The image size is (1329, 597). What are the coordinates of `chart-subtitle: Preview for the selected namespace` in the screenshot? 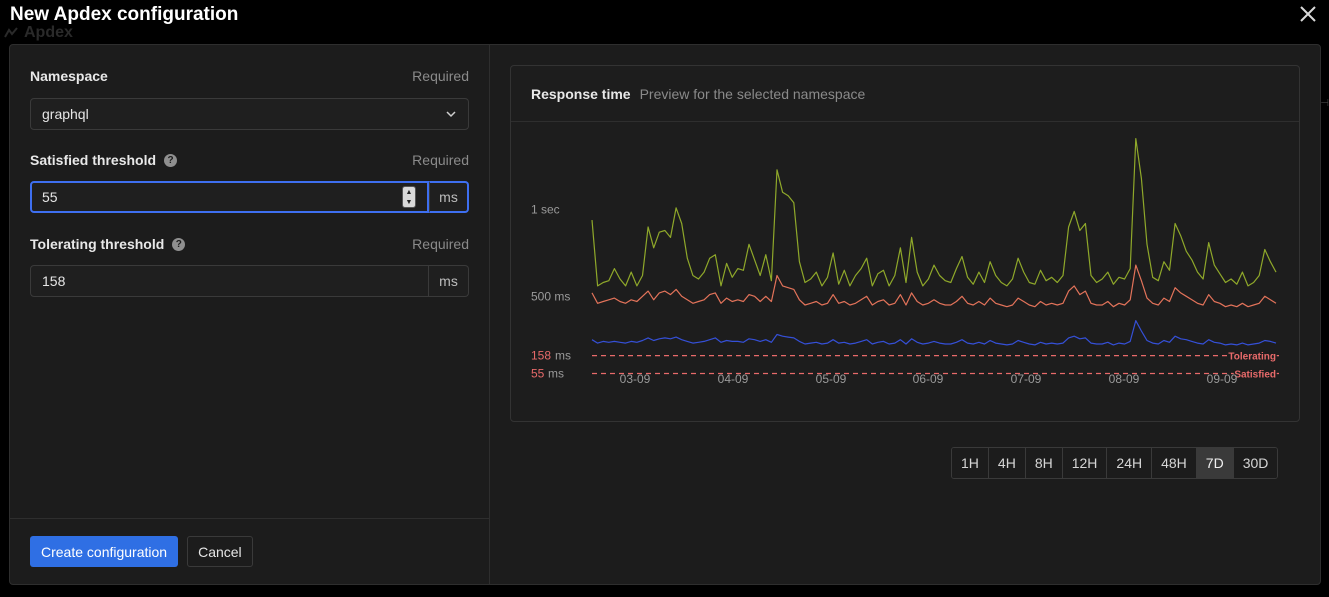 It's located at (752, 93).